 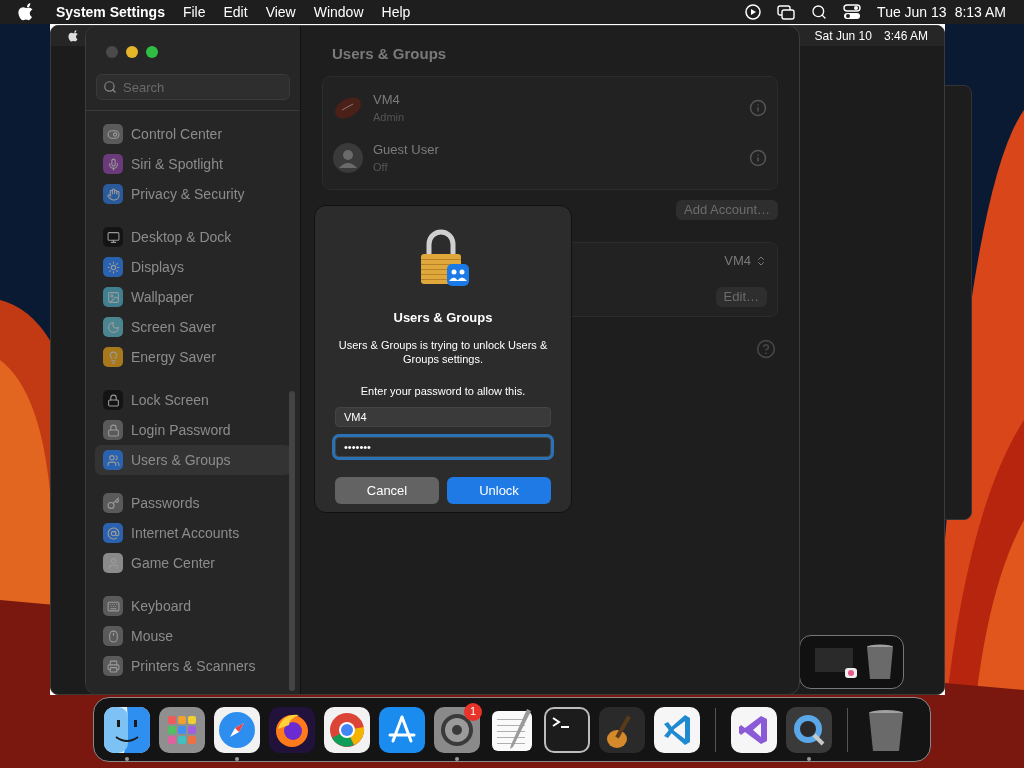 What do you see at coordinates (182, 729) in the screenshot?
I see `app-grid-icon` at bounding box center [182, 729].